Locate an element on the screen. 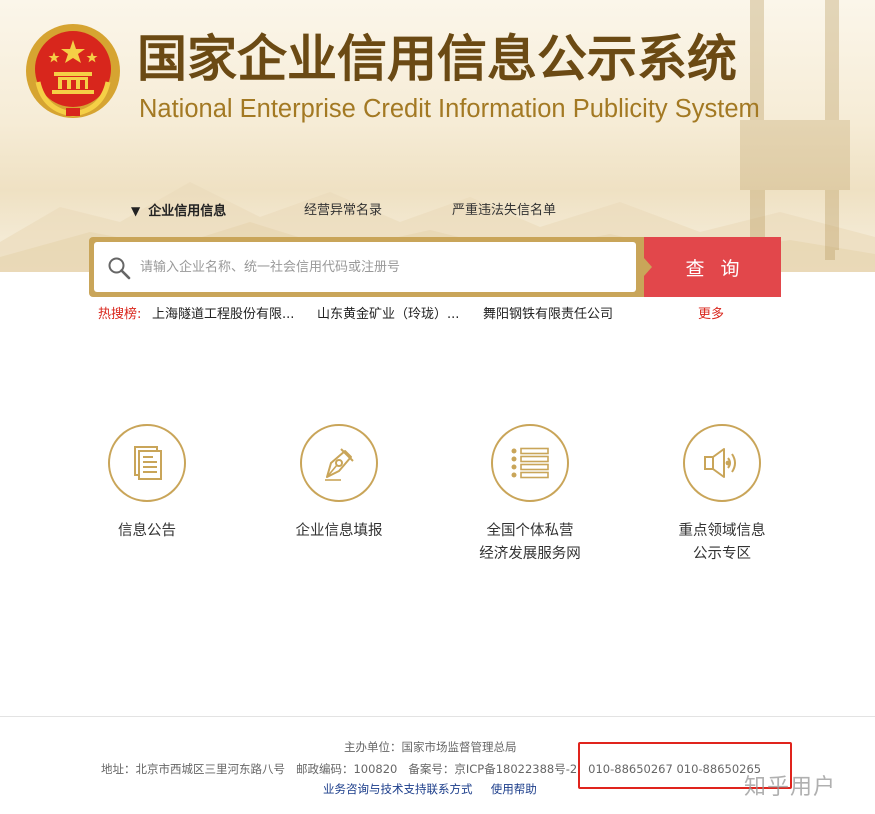 Image resolution: width=875 pixels, height=814 pixels. feature-enterprise-info-report: 企业信息填报 is located at coordinates (339, 483).